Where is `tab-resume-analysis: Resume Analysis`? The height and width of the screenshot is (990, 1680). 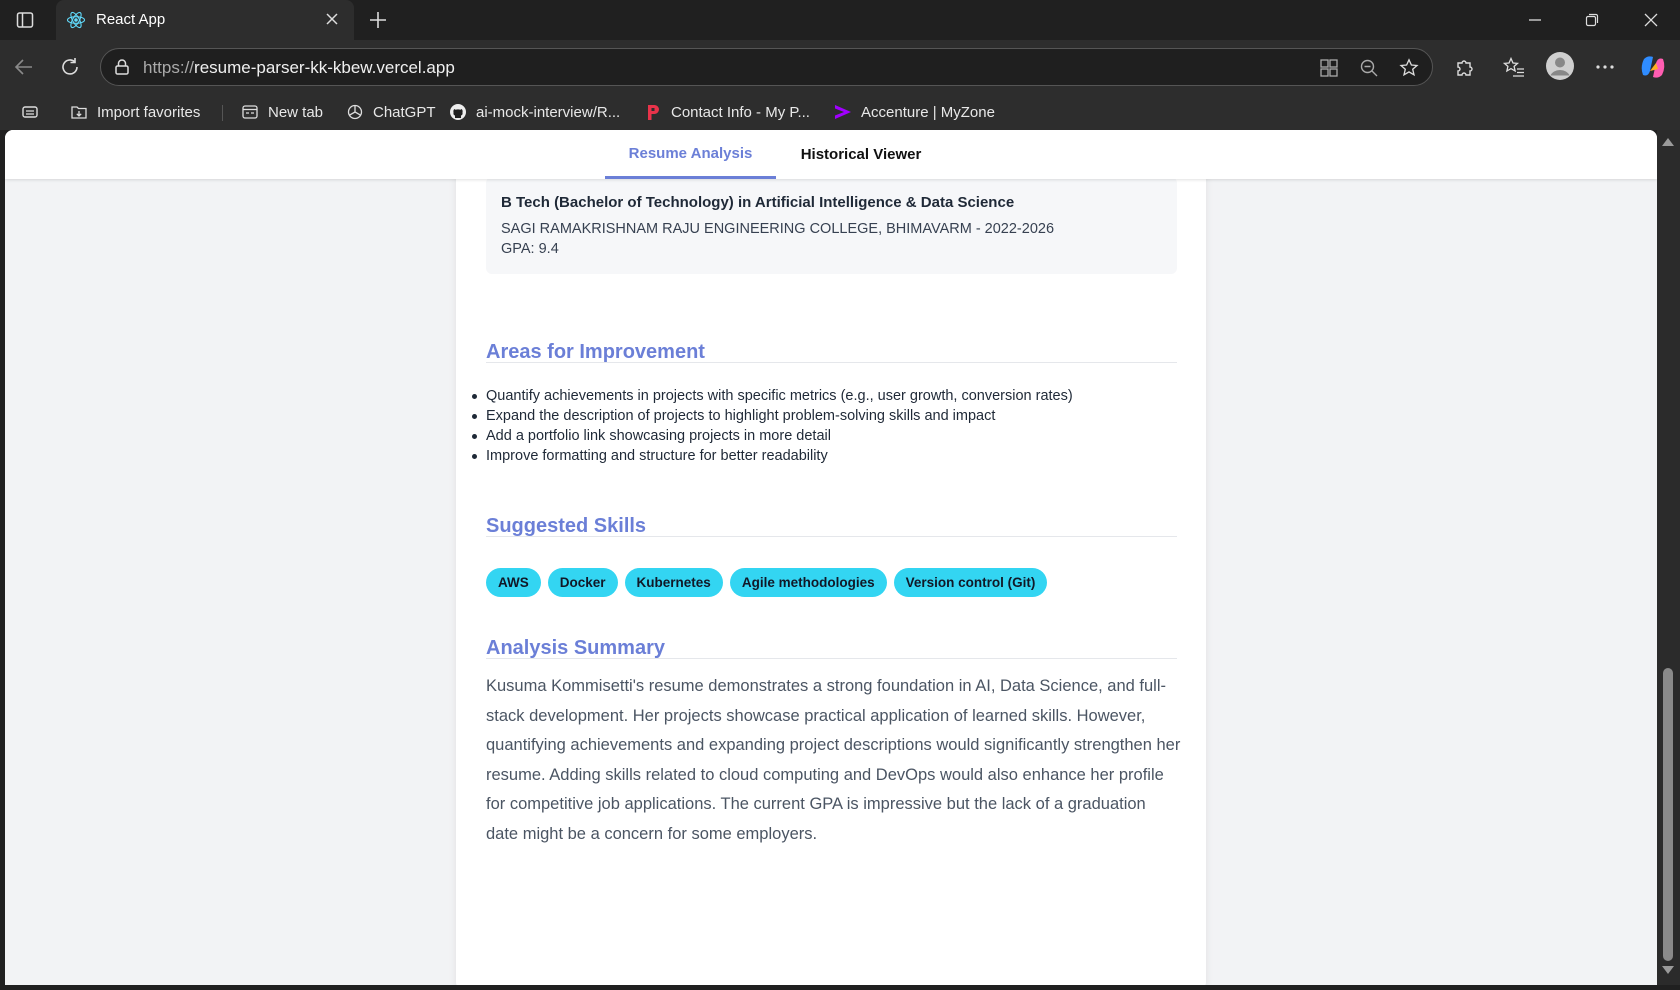
tab-resume-analysis: Resume Analysis is located at coordinates (690, 154).